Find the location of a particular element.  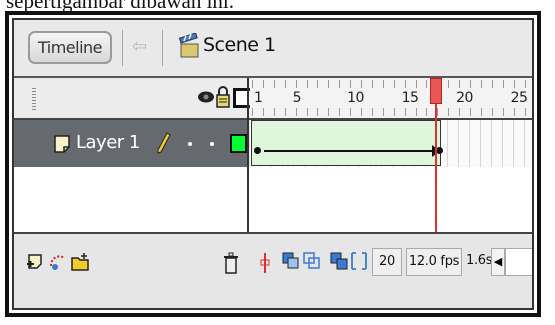

layer-outline-color is located at coordinates (238, 143).